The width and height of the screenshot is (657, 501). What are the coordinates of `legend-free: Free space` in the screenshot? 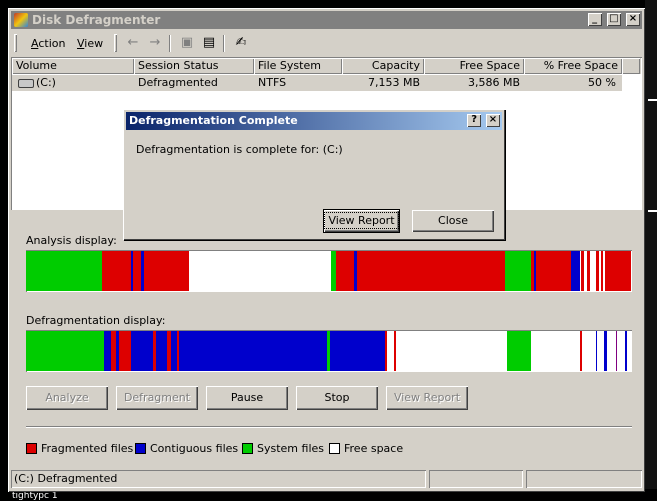 It's located at (366, 449).